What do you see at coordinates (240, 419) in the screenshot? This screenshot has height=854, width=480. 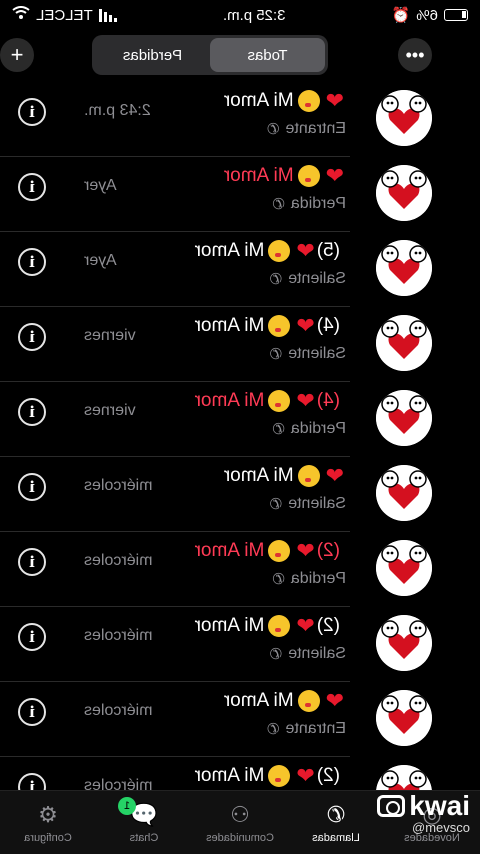 I see `call-row: (4) ❤ Mi Amor Perdida ✆ viernes i` at bounding box center [240, 419].